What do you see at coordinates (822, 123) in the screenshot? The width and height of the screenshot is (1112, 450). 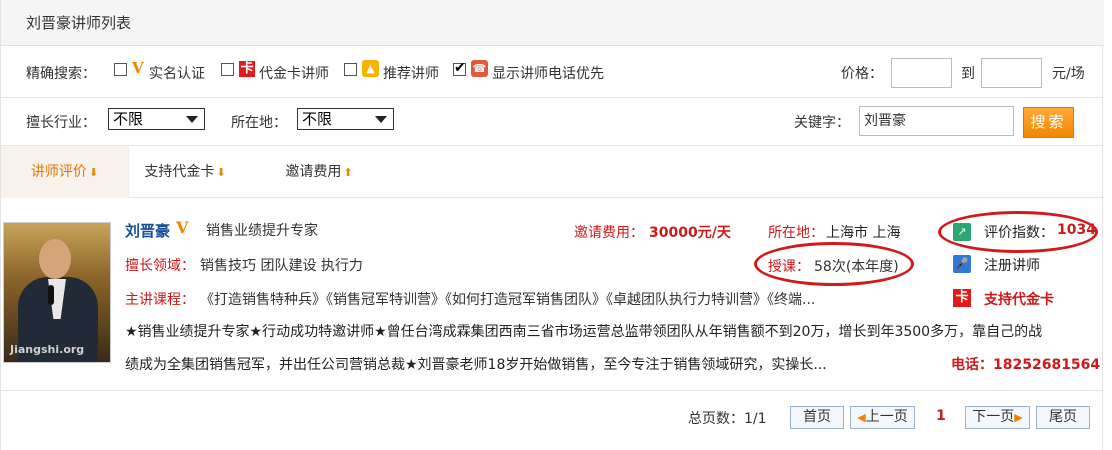 I see `keyword-label: 关键字：` at bounding box center [822, 123].